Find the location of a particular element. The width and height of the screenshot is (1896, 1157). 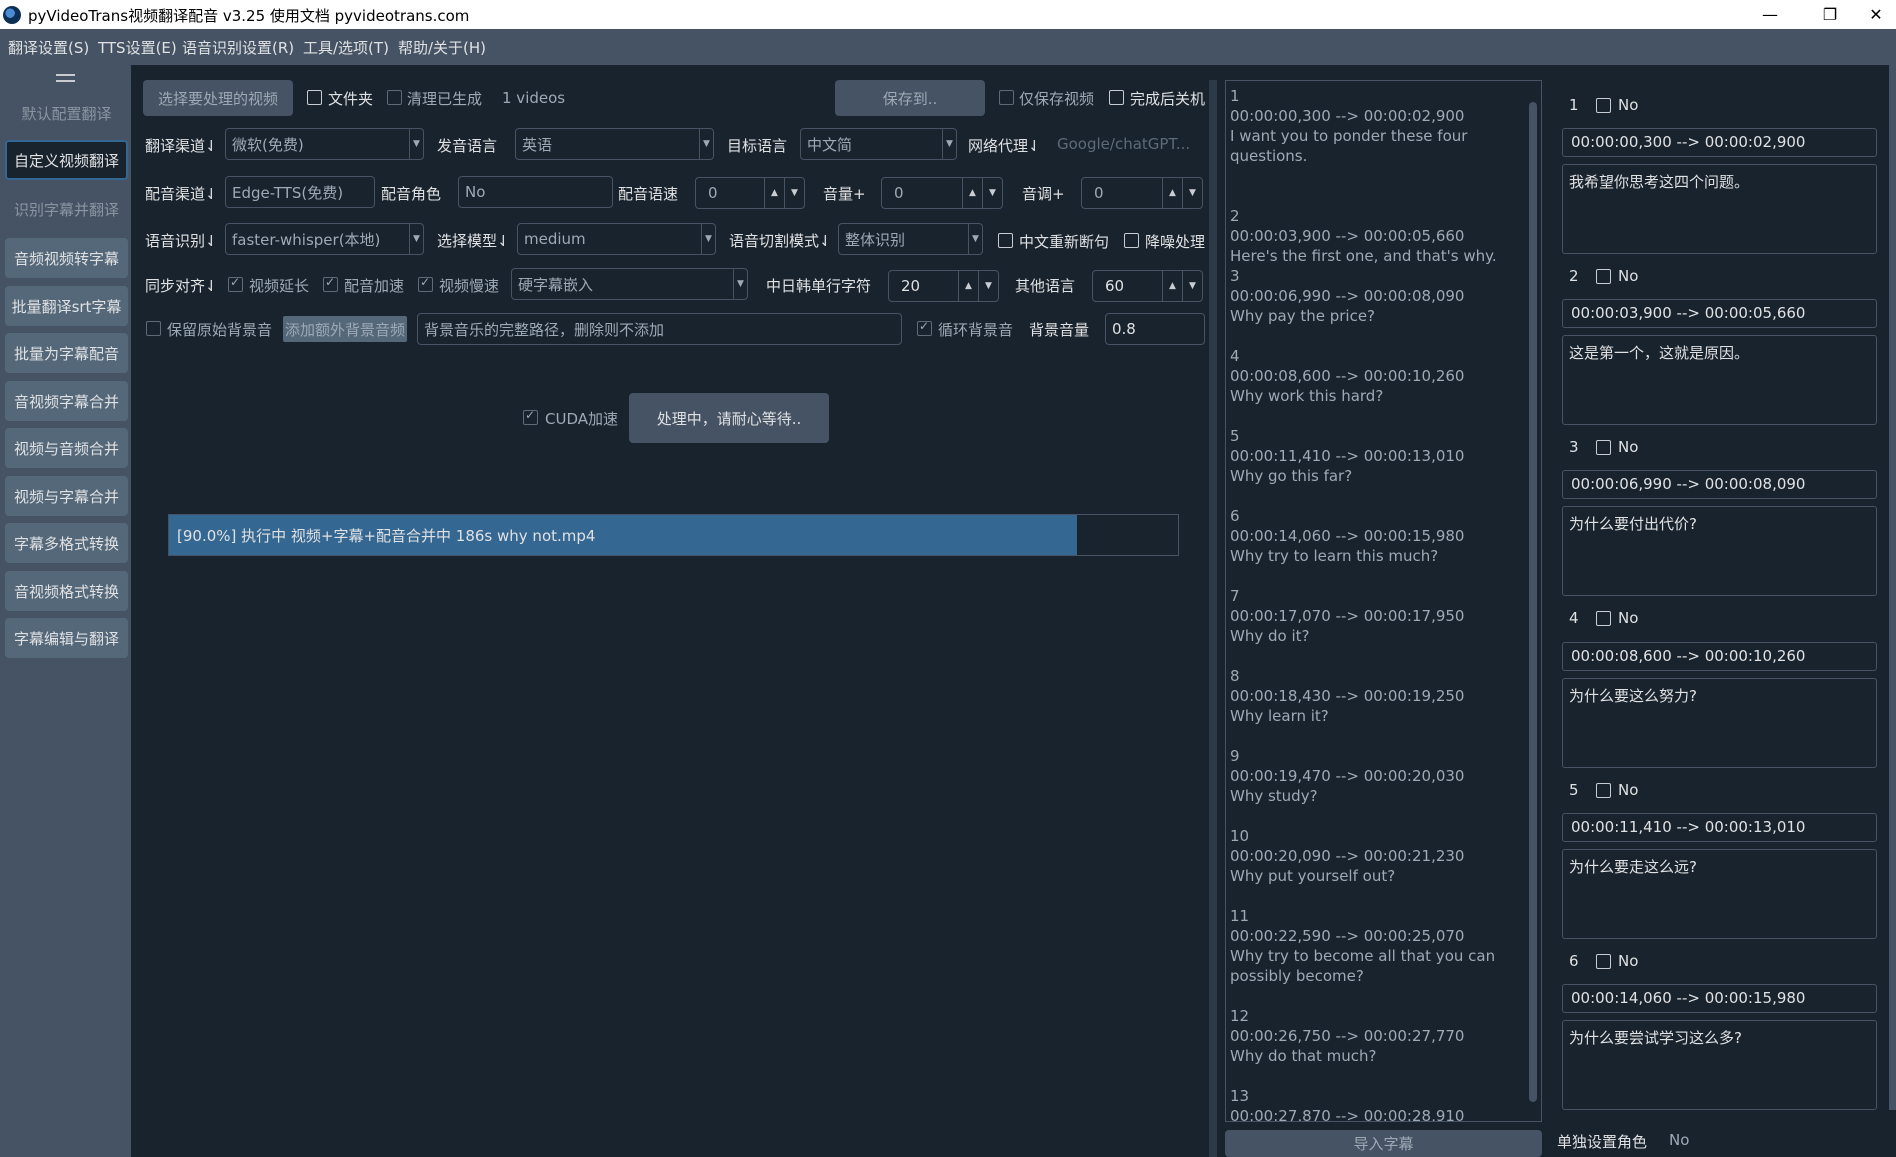

folder-checkbox is located at coordinates (314, 97).